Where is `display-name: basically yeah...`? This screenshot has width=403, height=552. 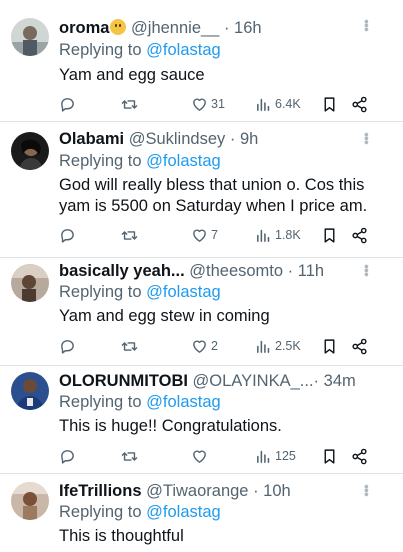 display-name: basically yeah... is located at coordinates (122, 271).